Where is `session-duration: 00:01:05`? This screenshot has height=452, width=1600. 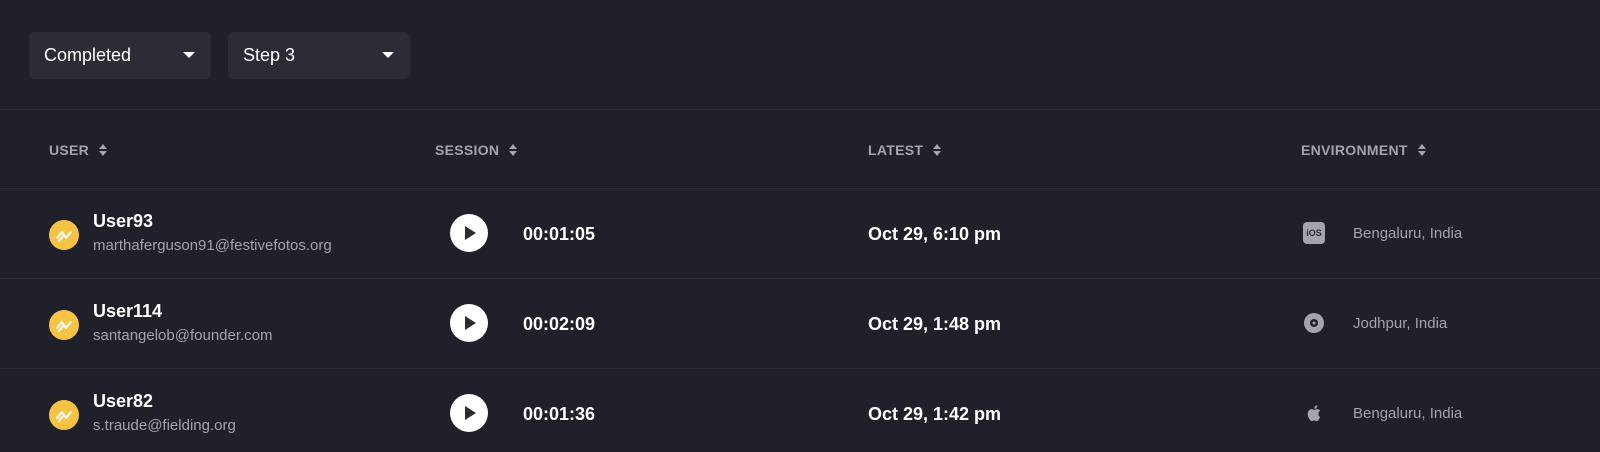 session-duration: 00:01:05 is located at coordinates (559, 234).